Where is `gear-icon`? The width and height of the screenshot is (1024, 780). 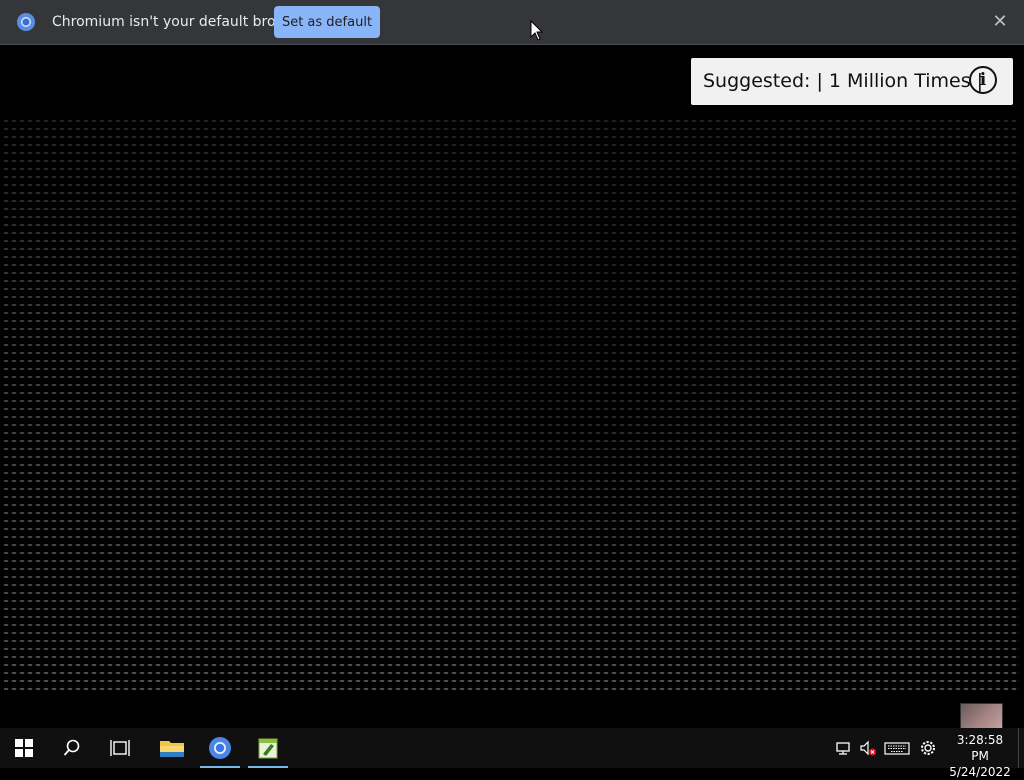
gear-icon is located at coordinates (928, 748).